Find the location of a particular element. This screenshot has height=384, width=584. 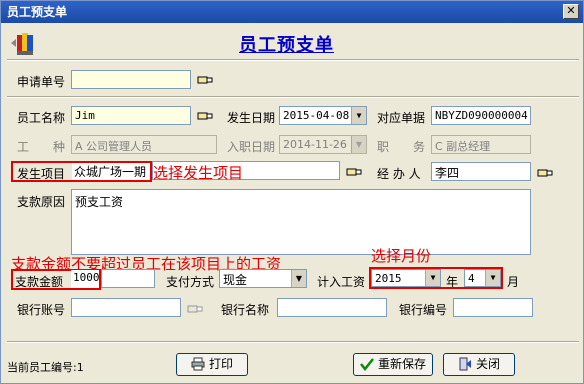

pay-method-select: 现金 ▼ is located at coordinates (263, 278).